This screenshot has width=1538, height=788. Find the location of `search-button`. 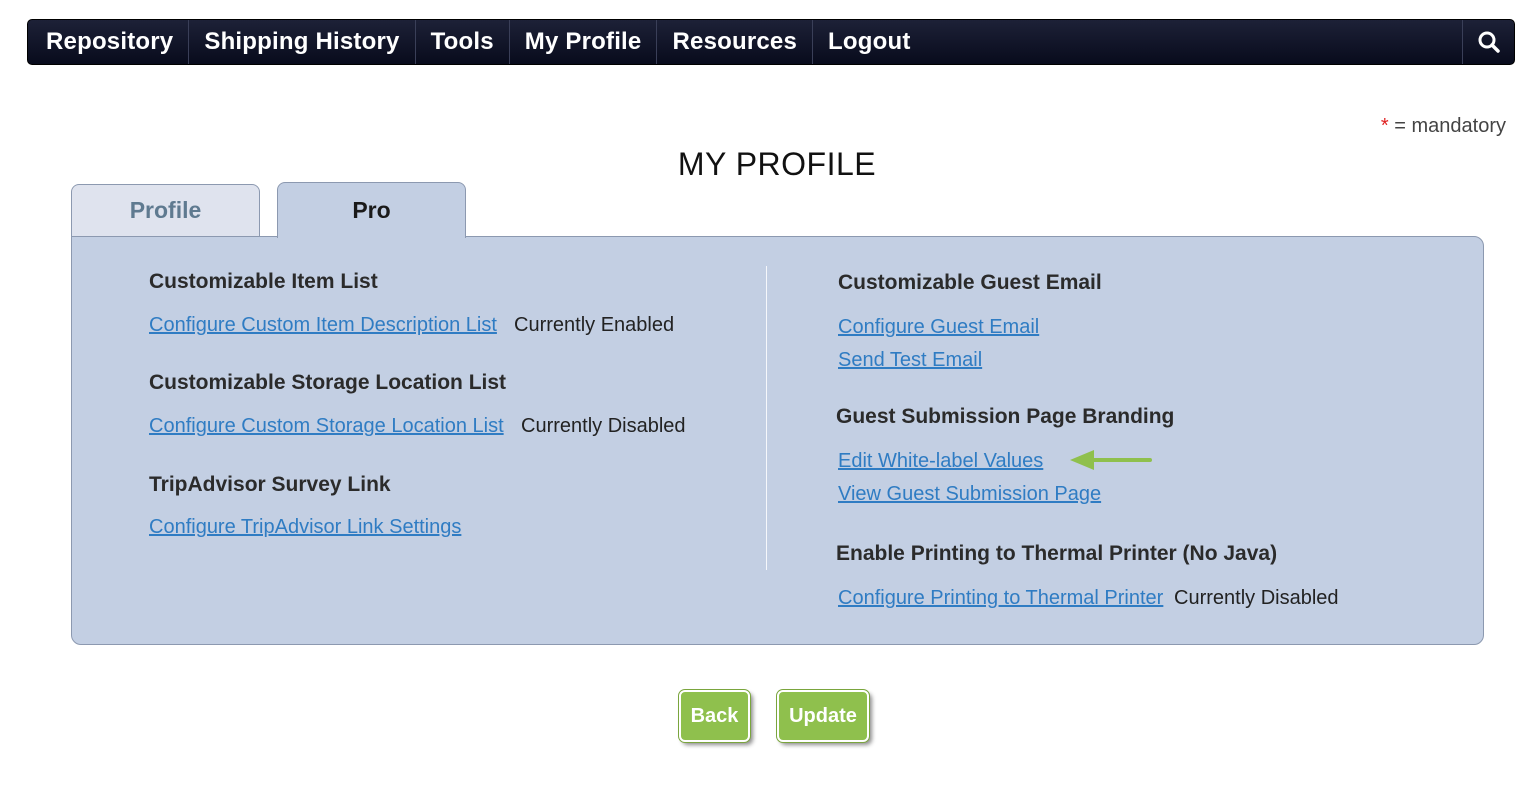

search-button is located at coordinates (1488, 42).